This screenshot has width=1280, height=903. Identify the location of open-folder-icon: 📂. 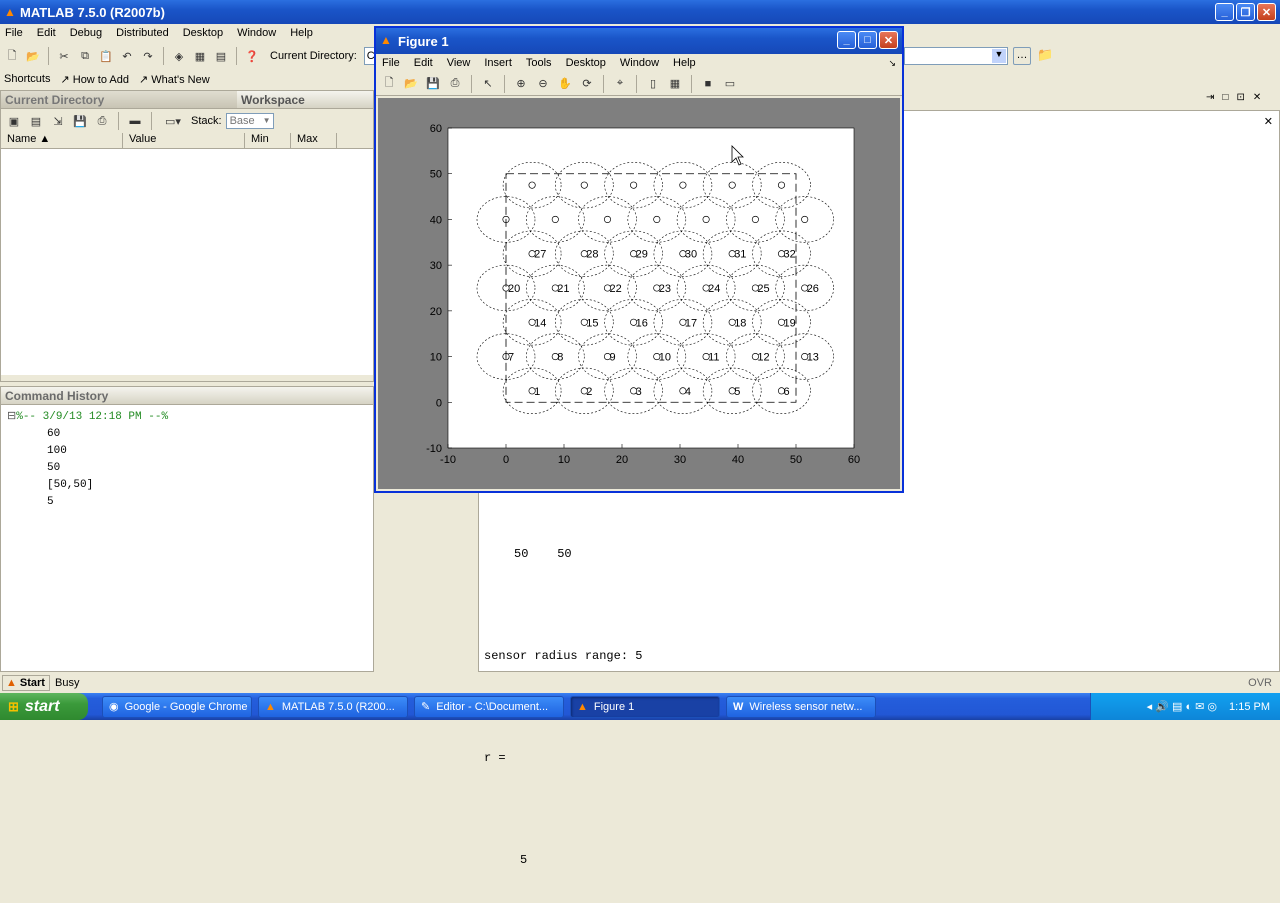
(33, 56).